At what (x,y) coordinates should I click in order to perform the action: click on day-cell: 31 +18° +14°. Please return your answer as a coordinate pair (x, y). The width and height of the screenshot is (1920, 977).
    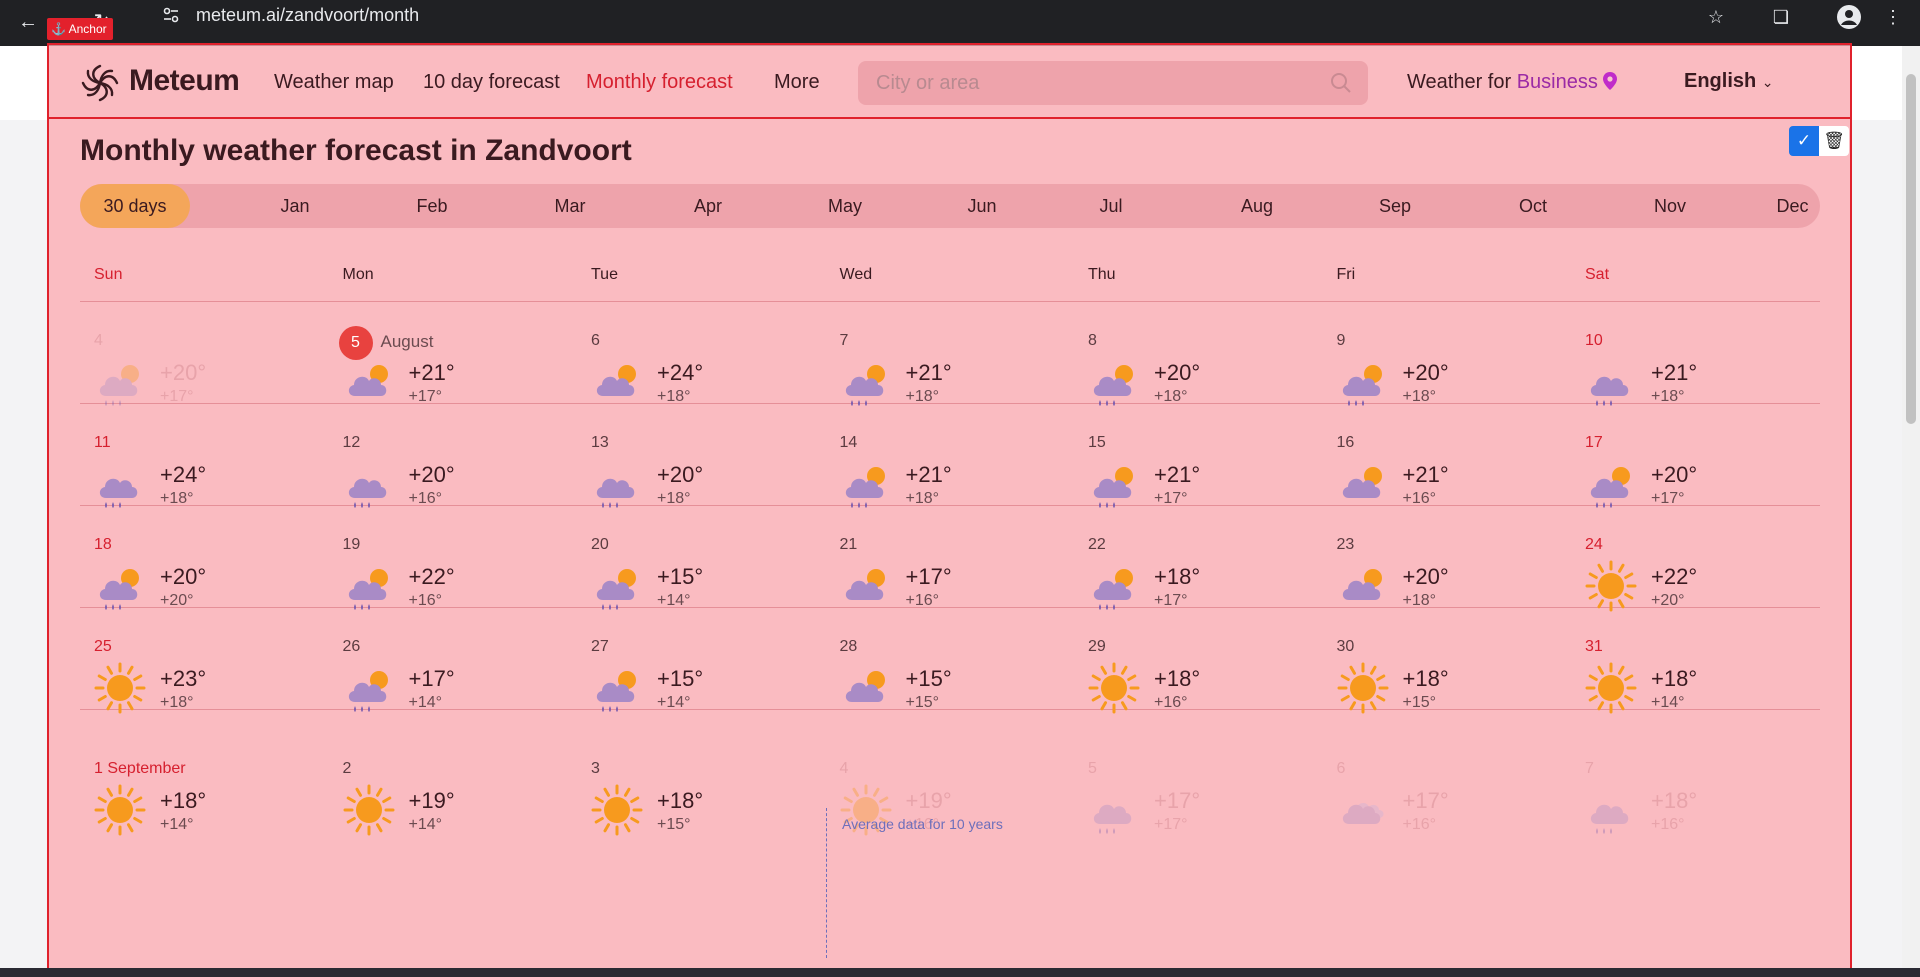
    Looking at the image, I should click on (1695, 693).